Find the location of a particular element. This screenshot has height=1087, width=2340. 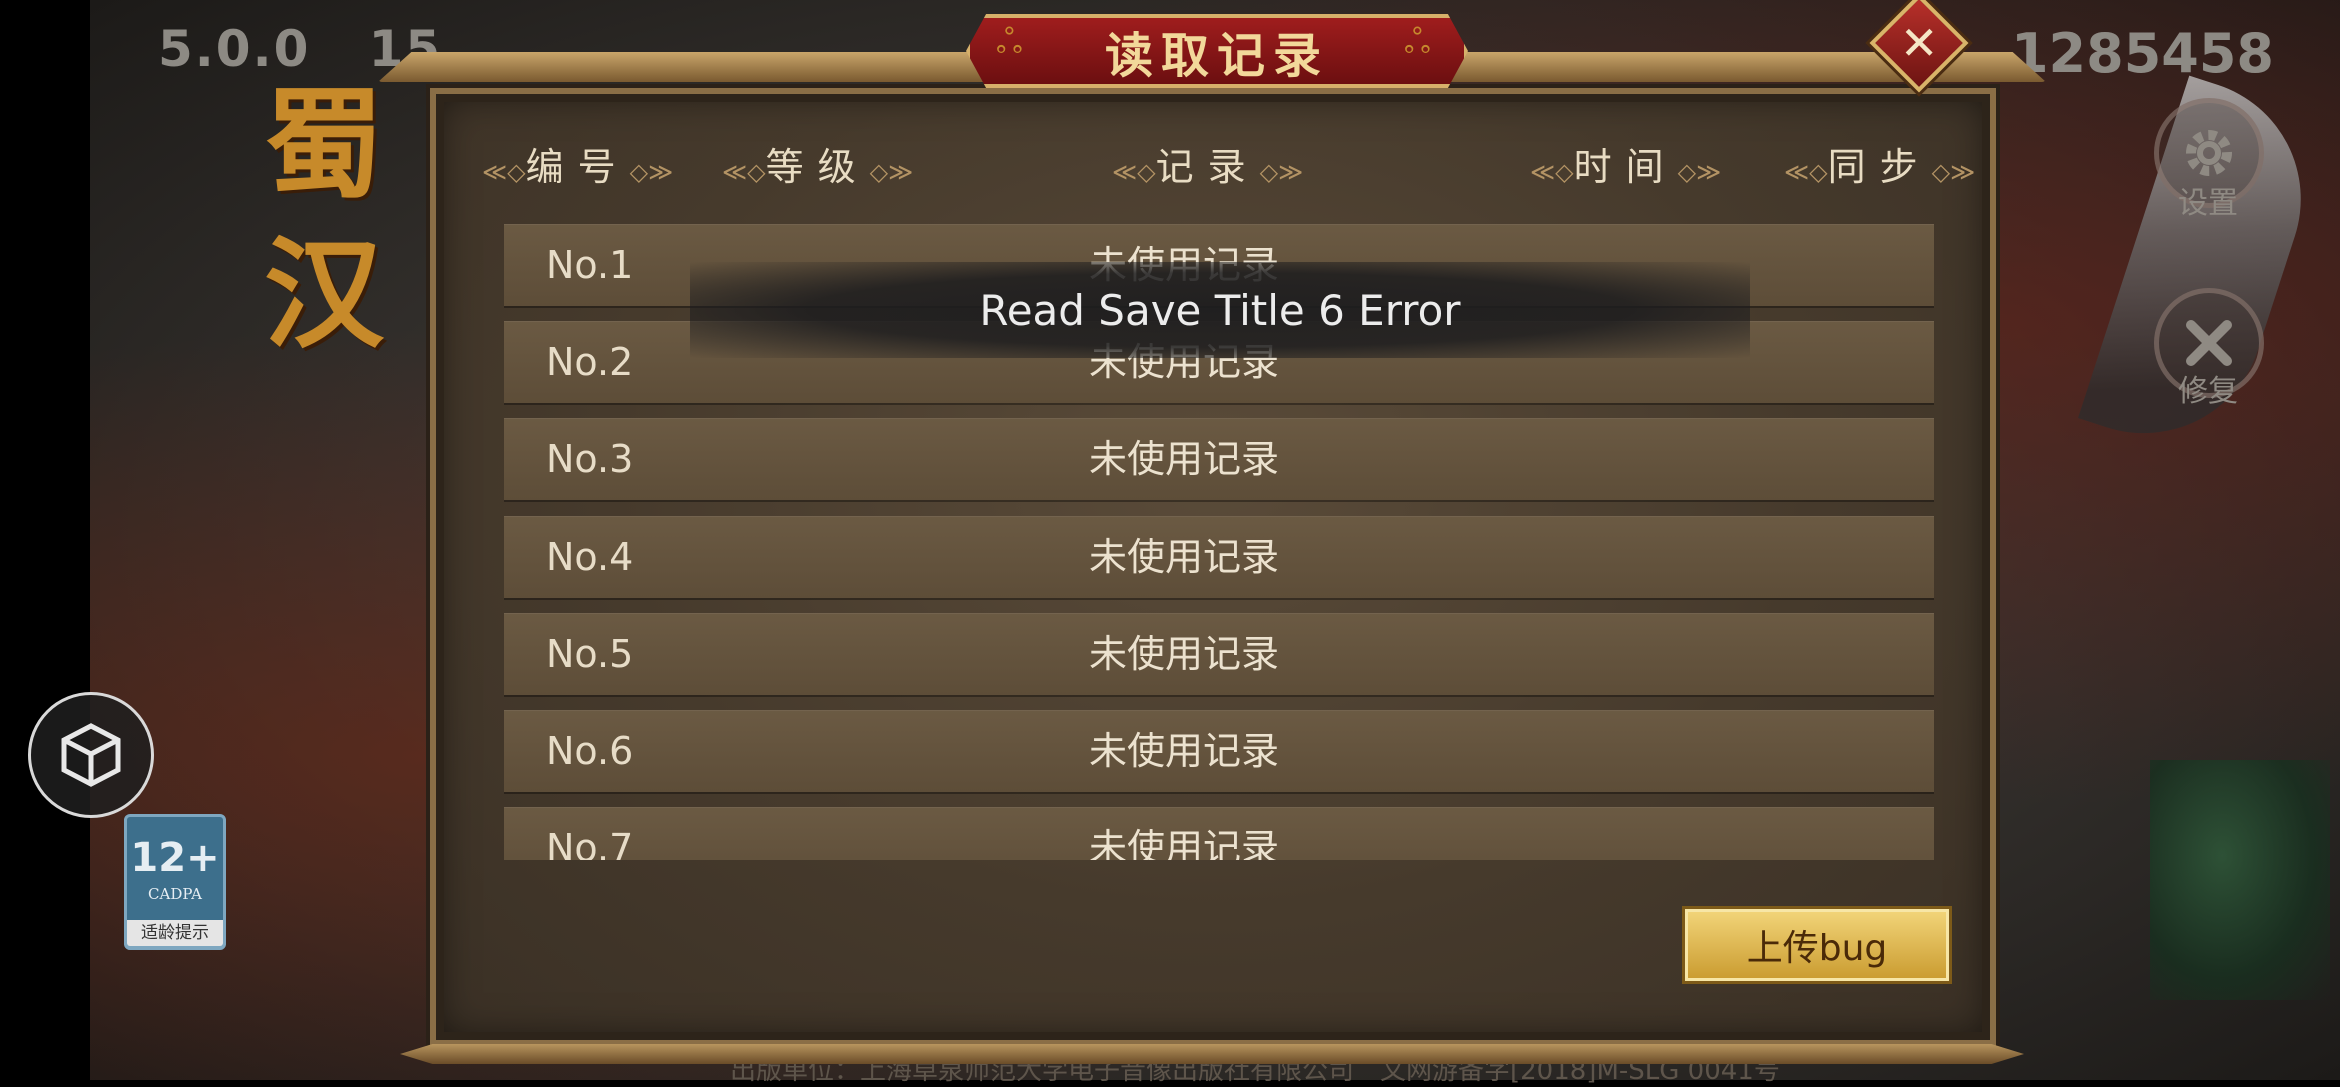

age-hint-text: 适龄提示 is located at coordinates (175, 934).